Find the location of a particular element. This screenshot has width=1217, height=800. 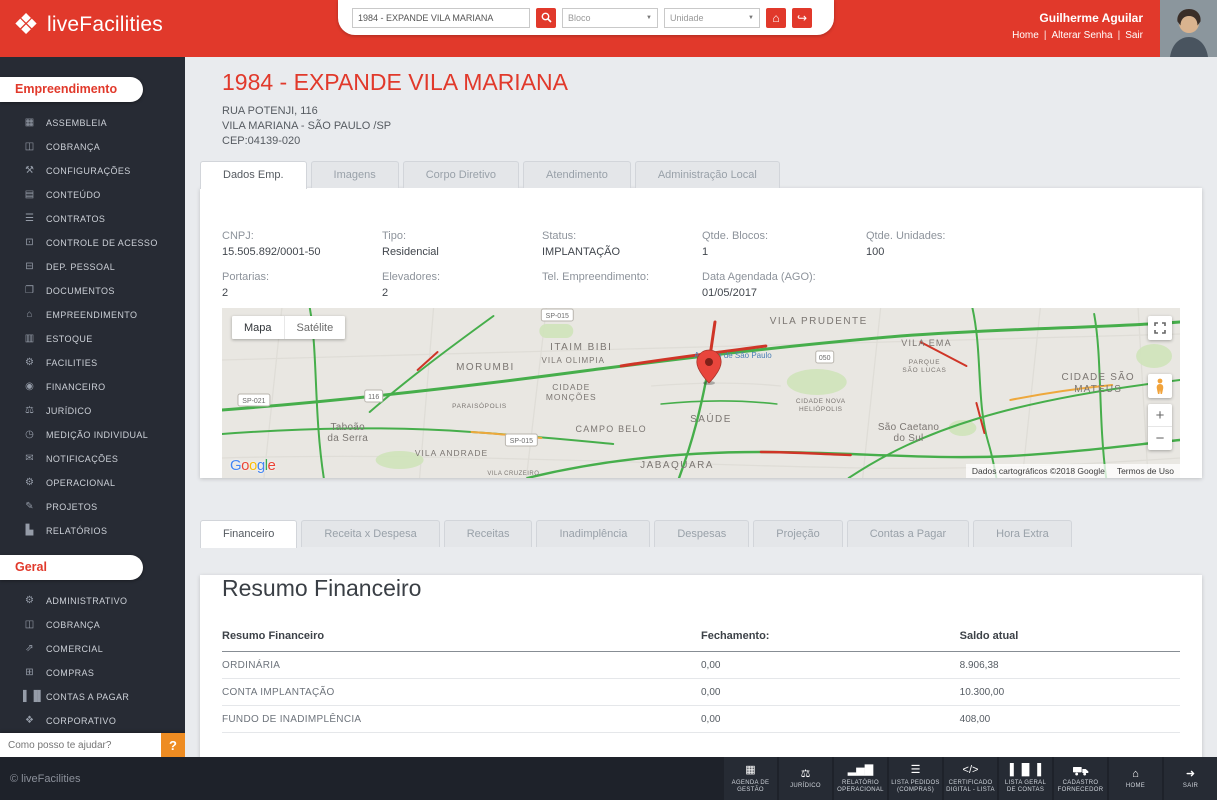

sidebar-item-documentos: ❐ DOCUMENTOS is located at coordinates (92, 291).